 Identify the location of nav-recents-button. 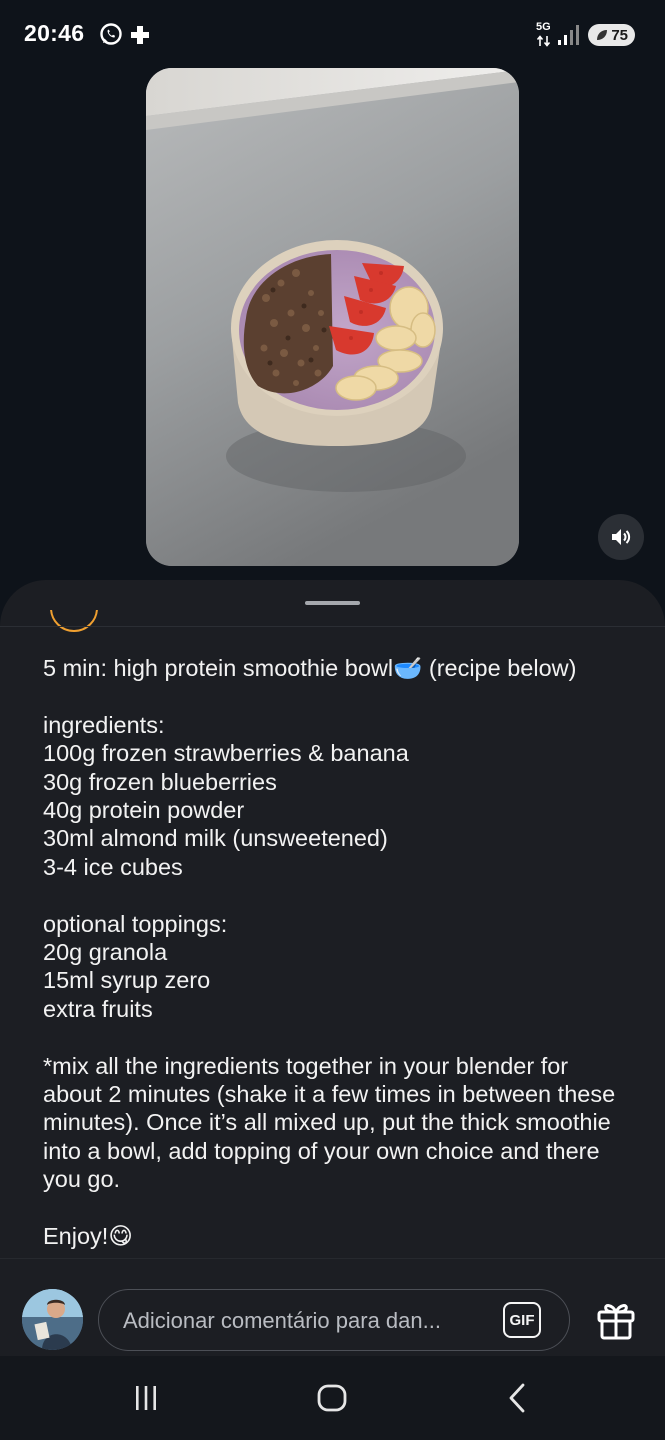
(146, 1398).